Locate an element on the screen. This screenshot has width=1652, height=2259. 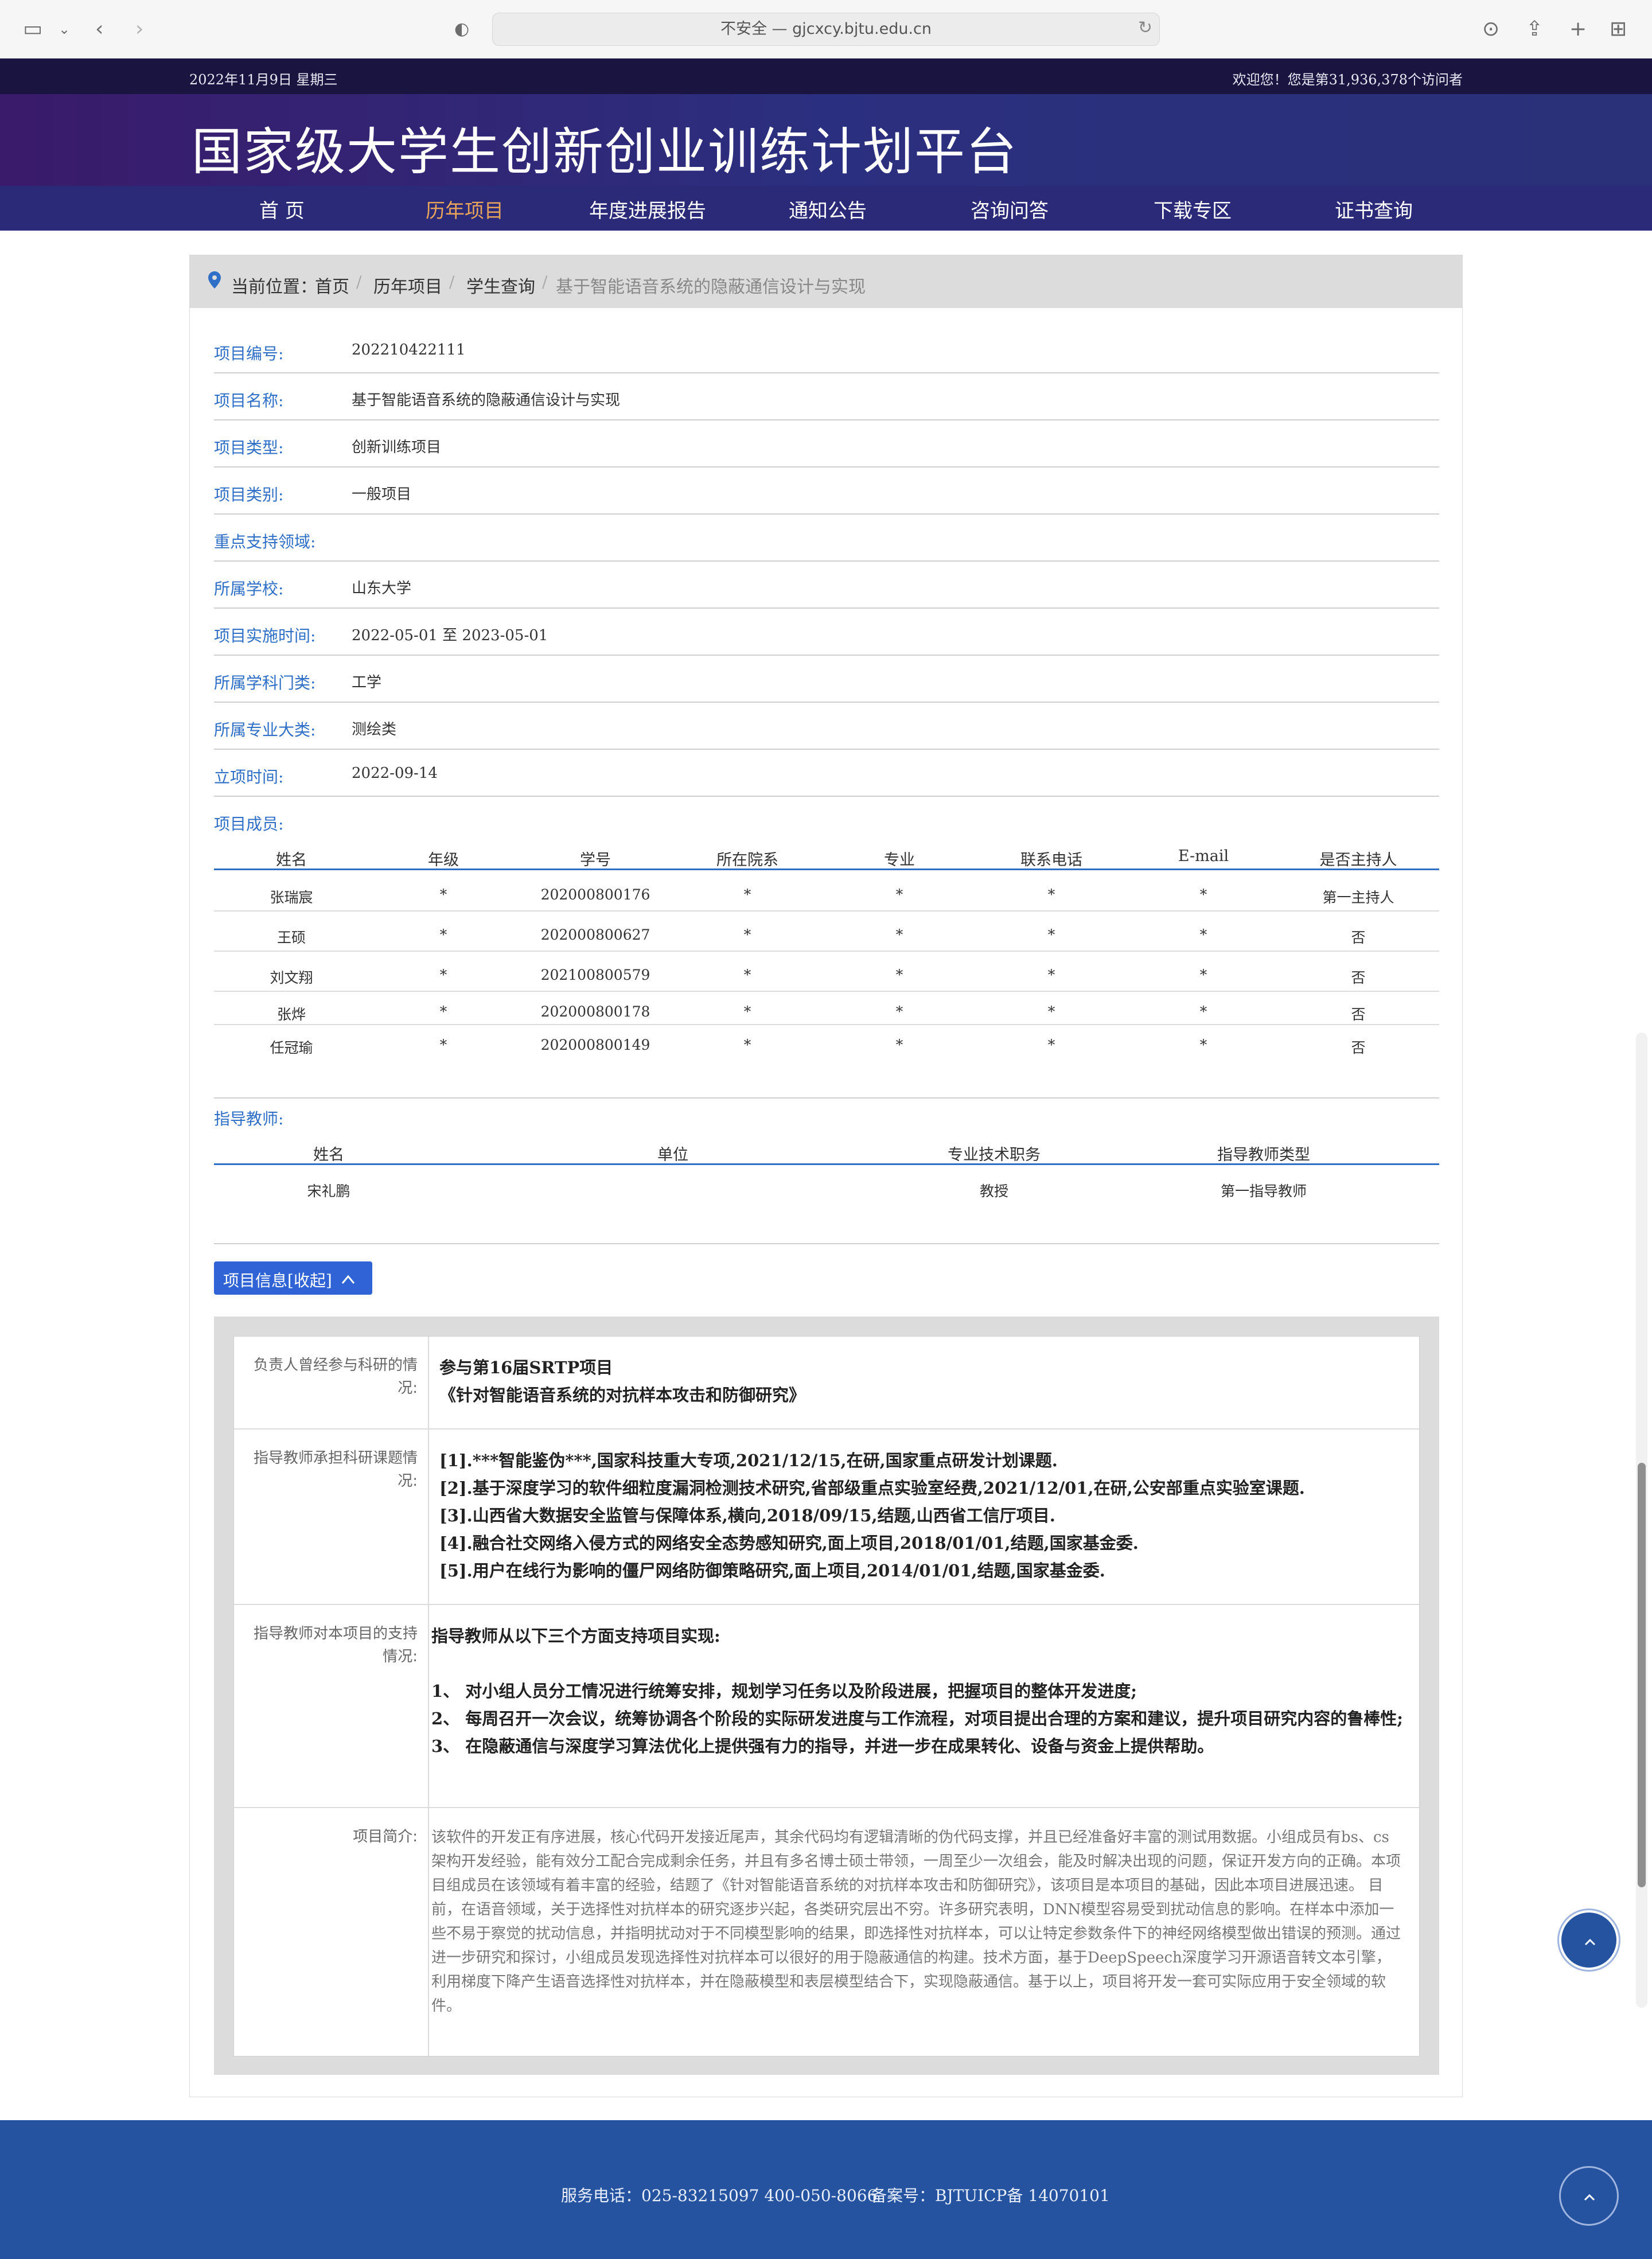
column-header: 单位 is located at coordinates (672, 1155).